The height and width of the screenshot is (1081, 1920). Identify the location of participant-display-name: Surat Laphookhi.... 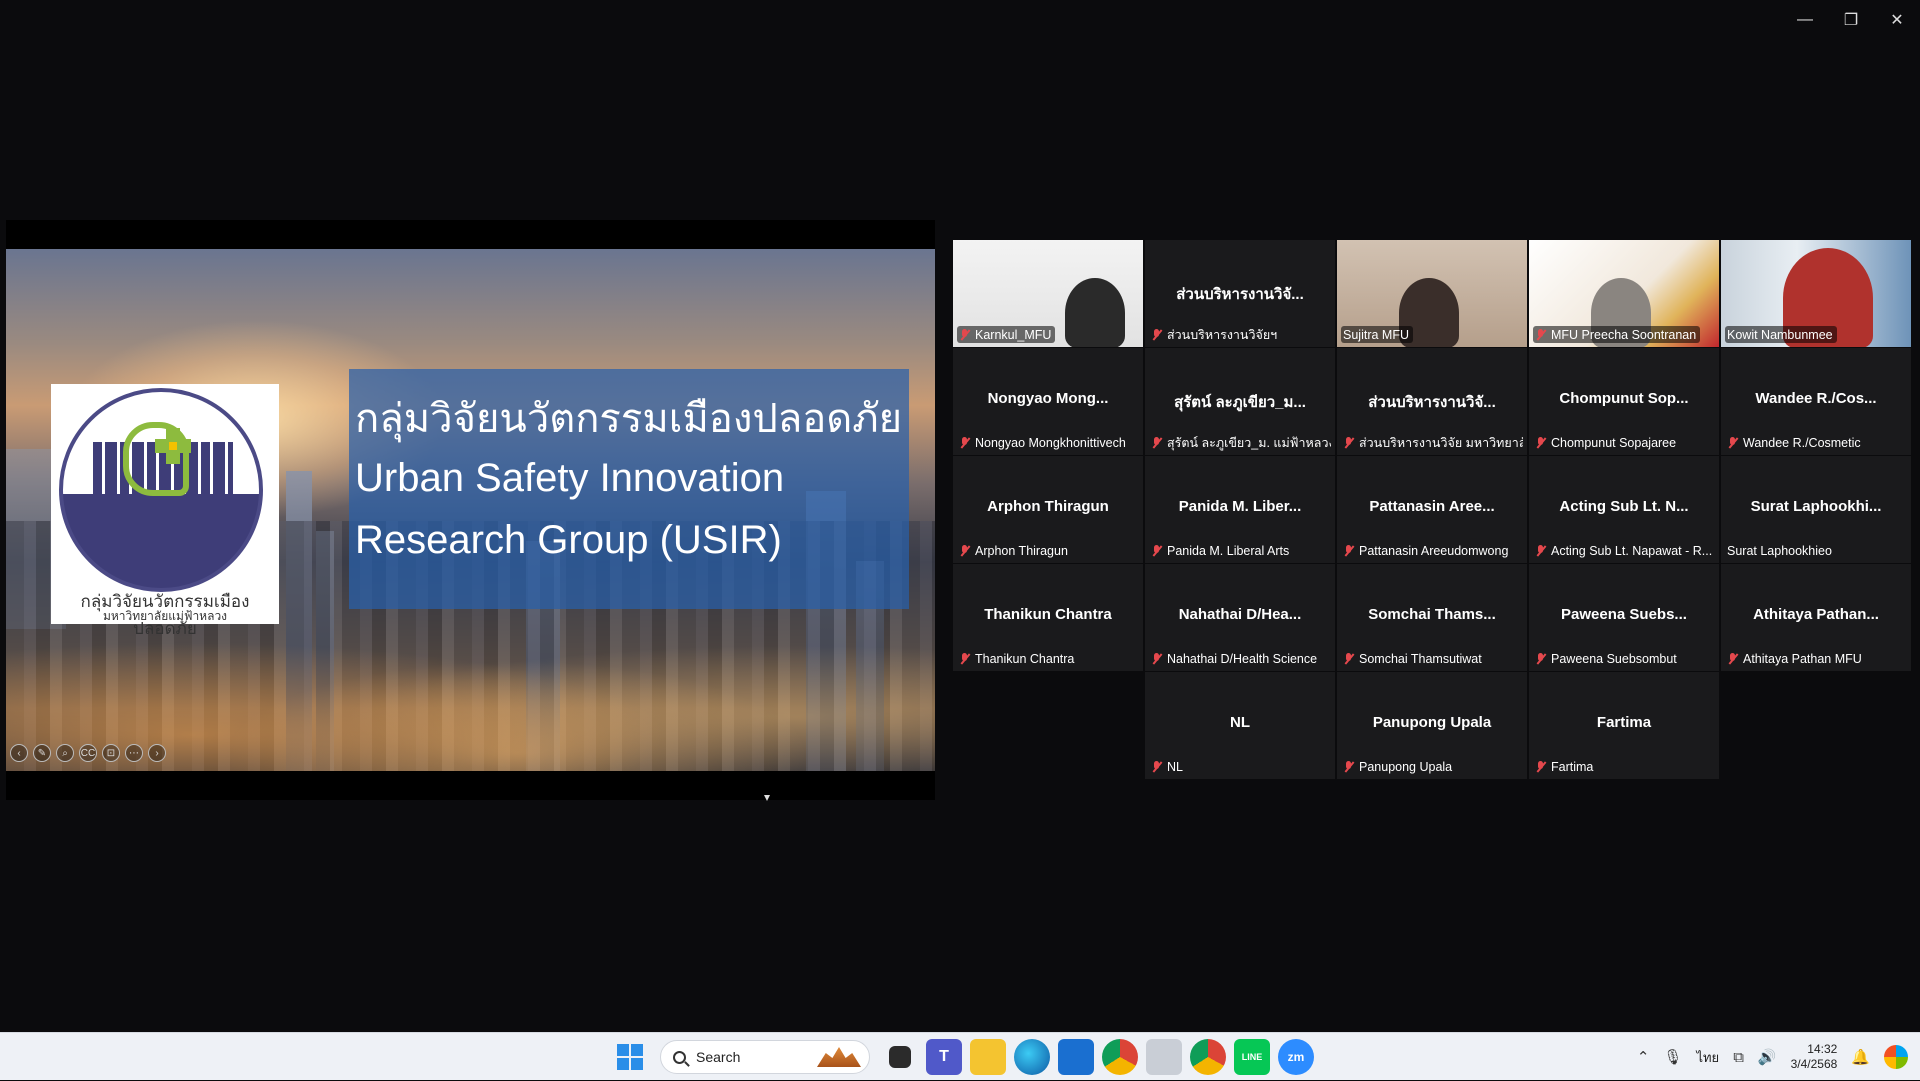
(1816, 506).